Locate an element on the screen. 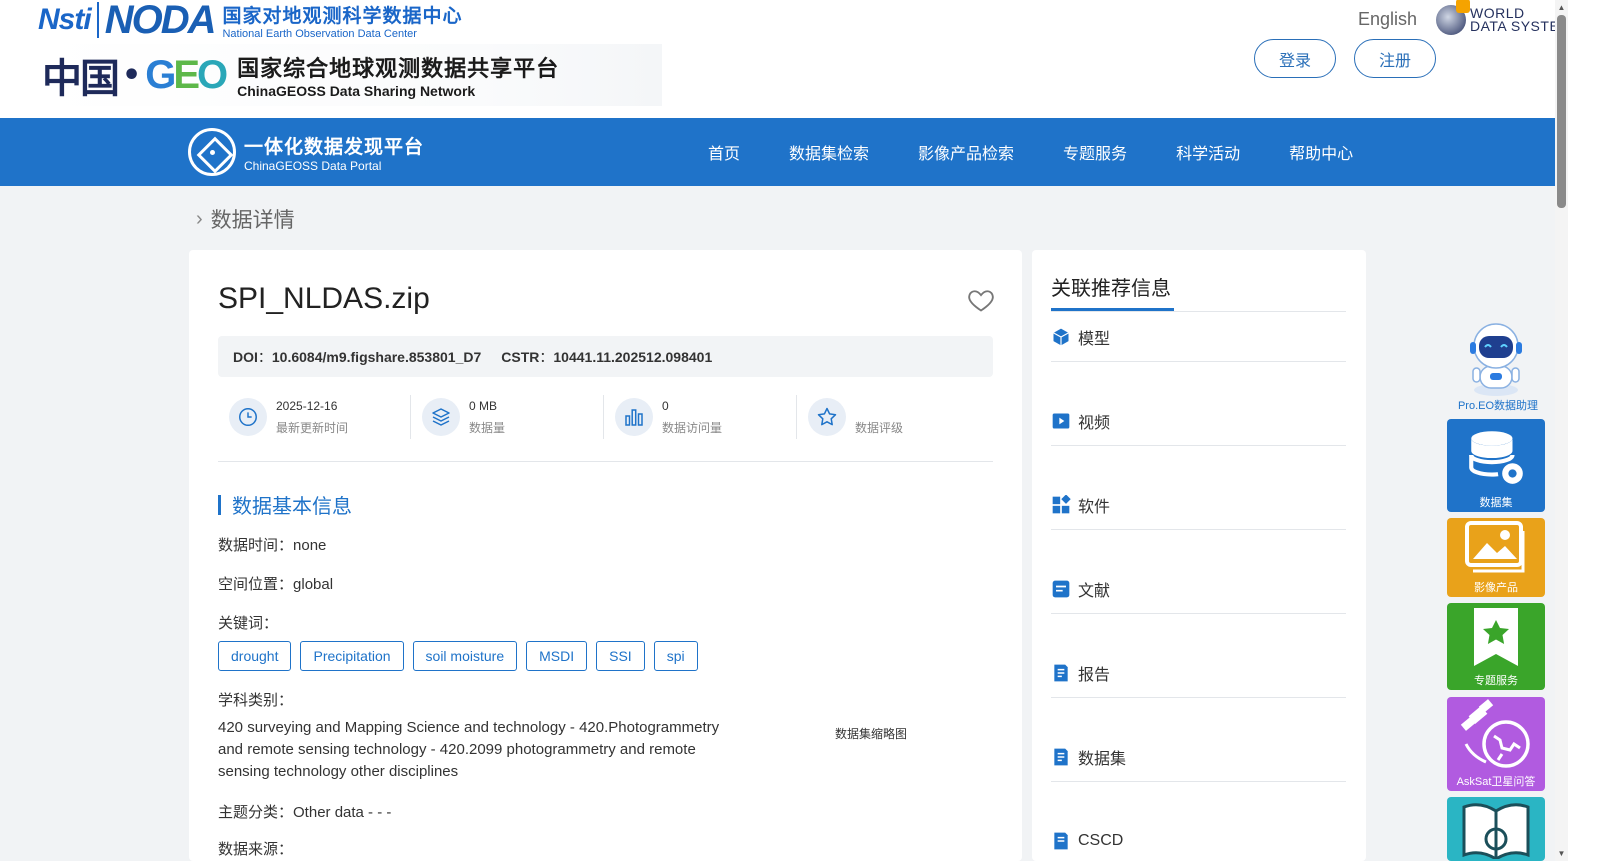  thumbnail-label: 数据集缩略图 is located at coordinates (871, 734).